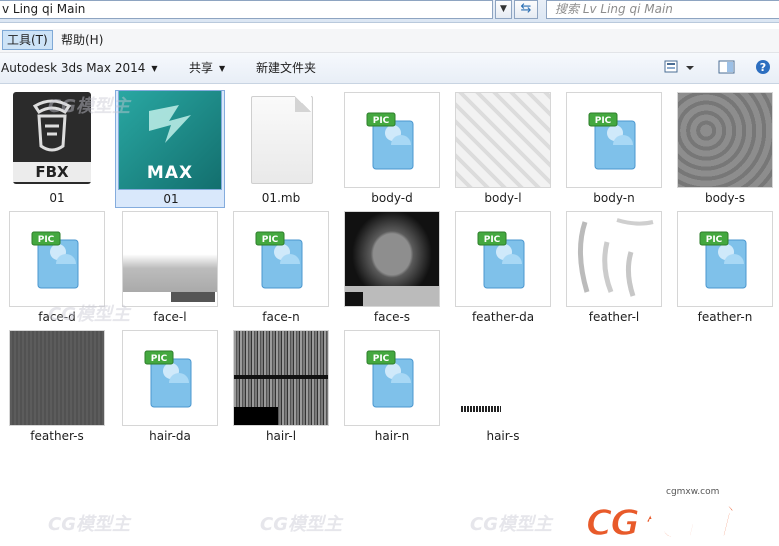  What do you see at coordinates (201, 68) in the screenshot?
I see `share-label: 共享` at bounding box center [201, 68].